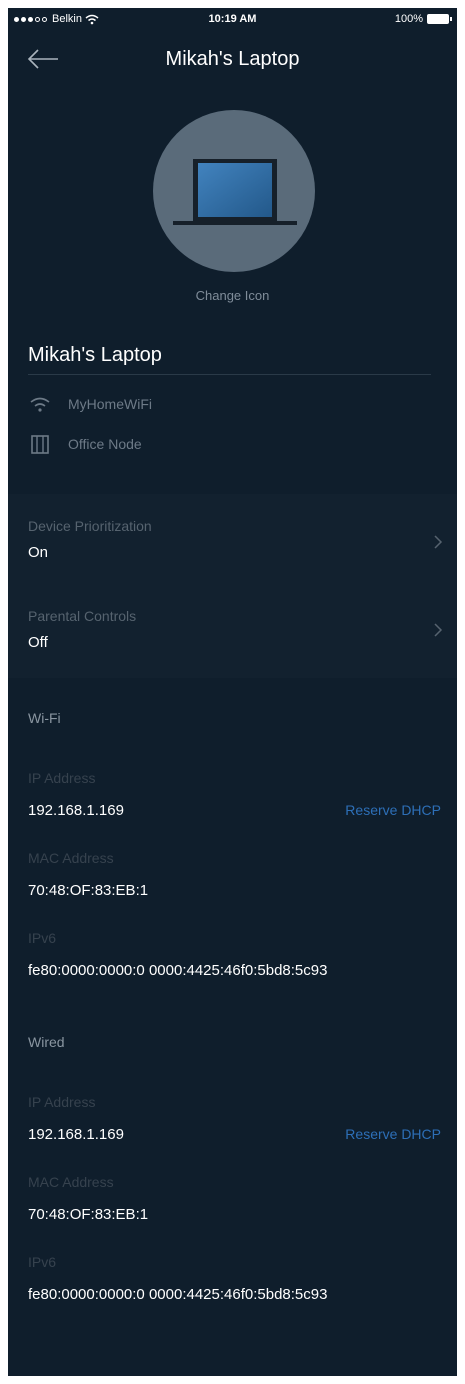 This screenshot has height=1384, width=465. I want to click on wifi-section-title: Wi-Fi, so click(44, 718).